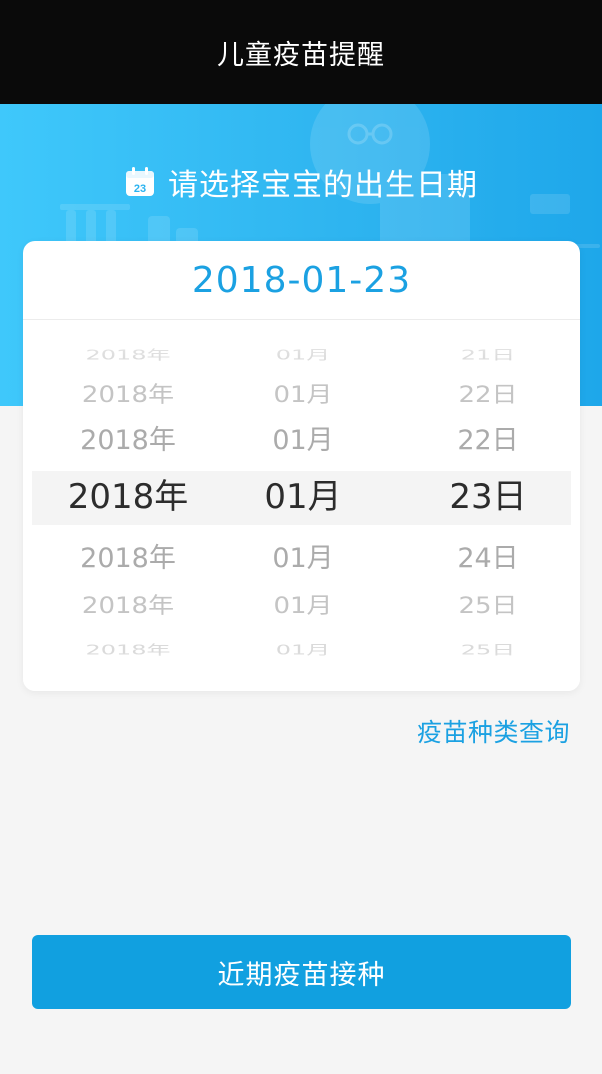 Image resolution: width=602 pixels, height=1074 pixels. I want to click on day-wheel: 21日 22日 22日 23日 24日 25日 25日, so click(488, 505).